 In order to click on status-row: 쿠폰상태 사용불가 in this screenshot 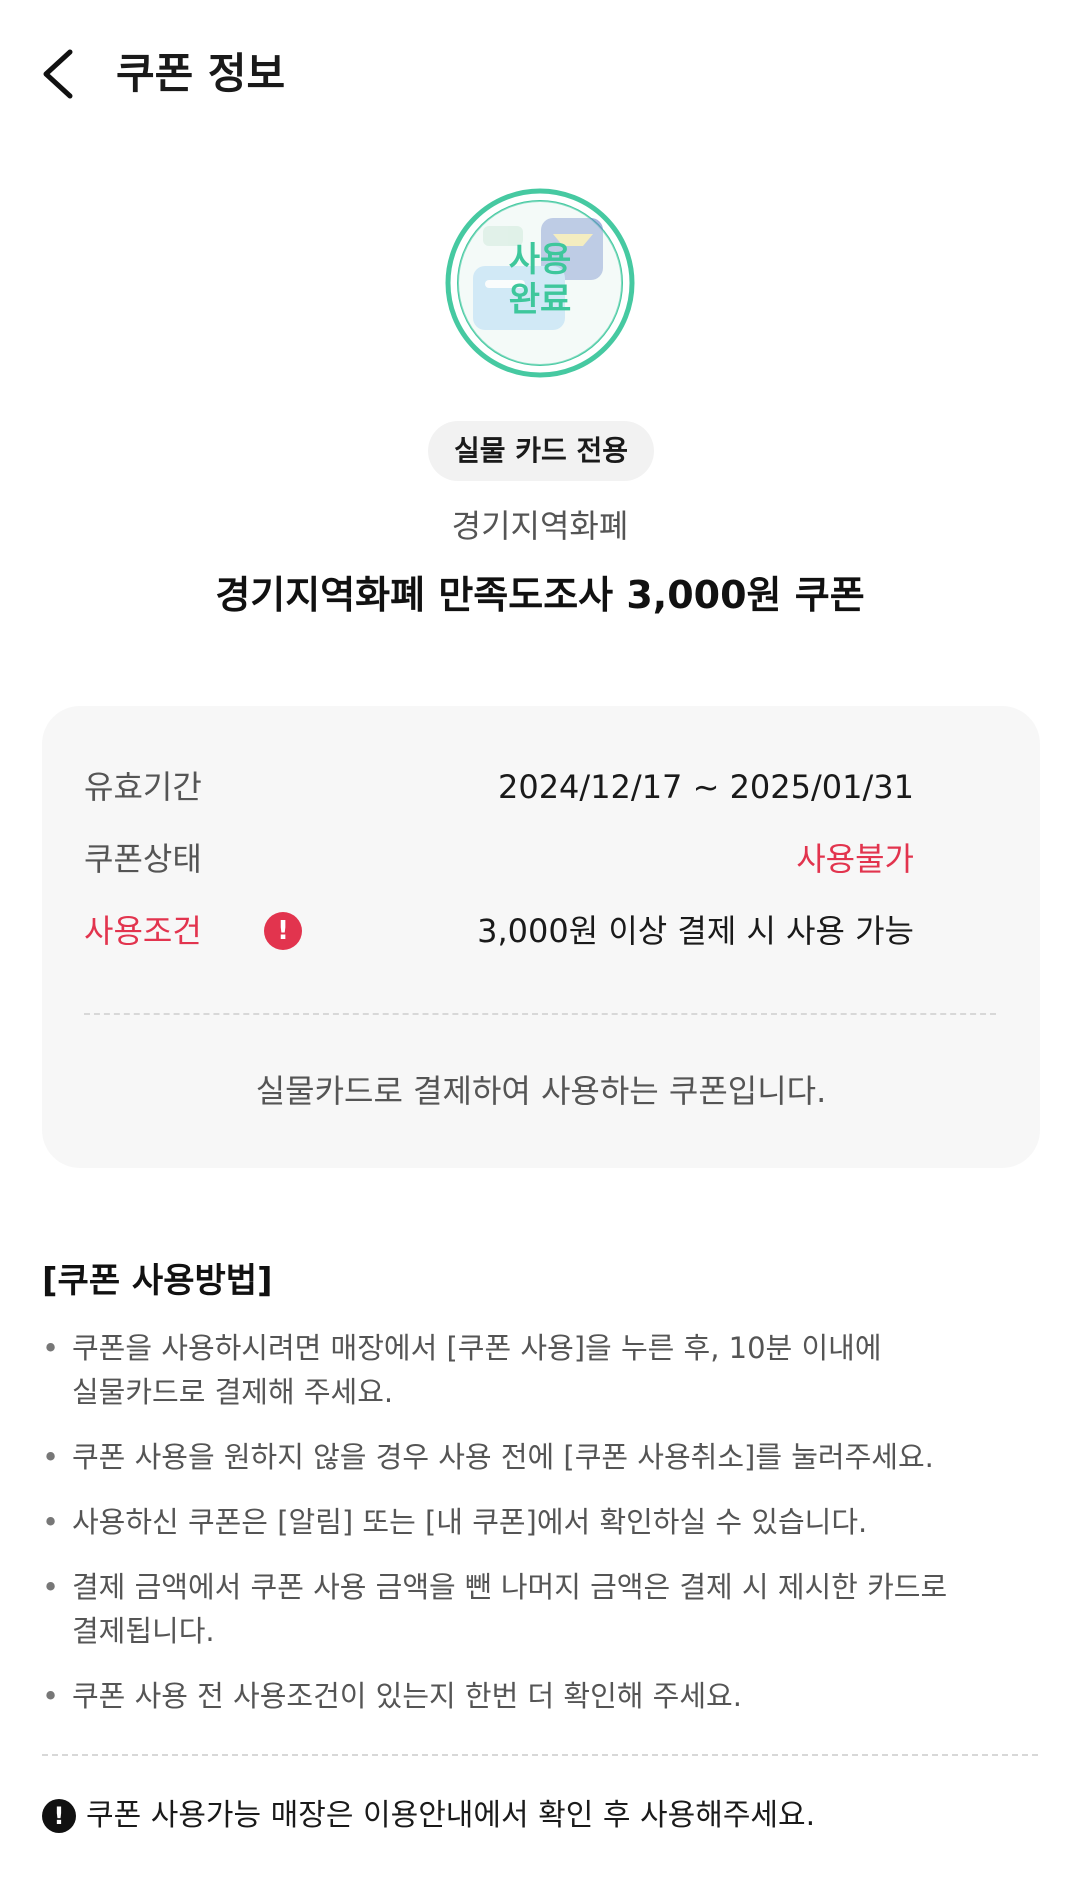, I will do `click(499, 859)`.